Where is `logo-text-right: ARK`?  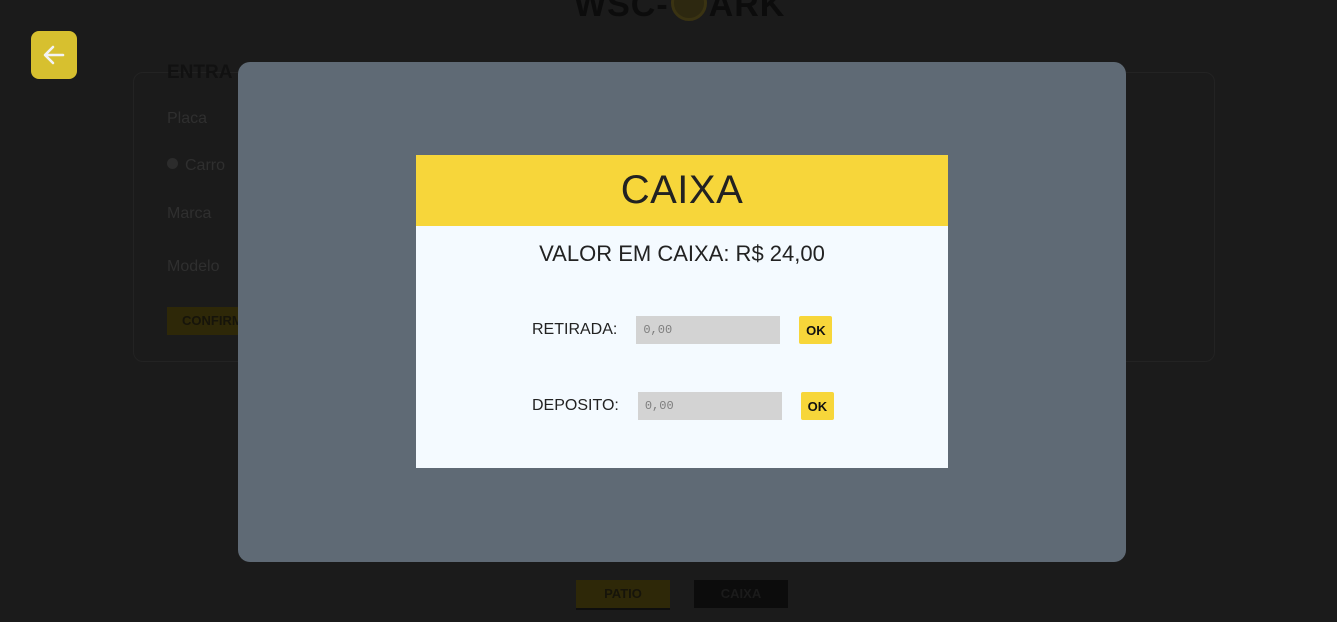 logo-text-right: ARK is located at coordinates (747, 12).